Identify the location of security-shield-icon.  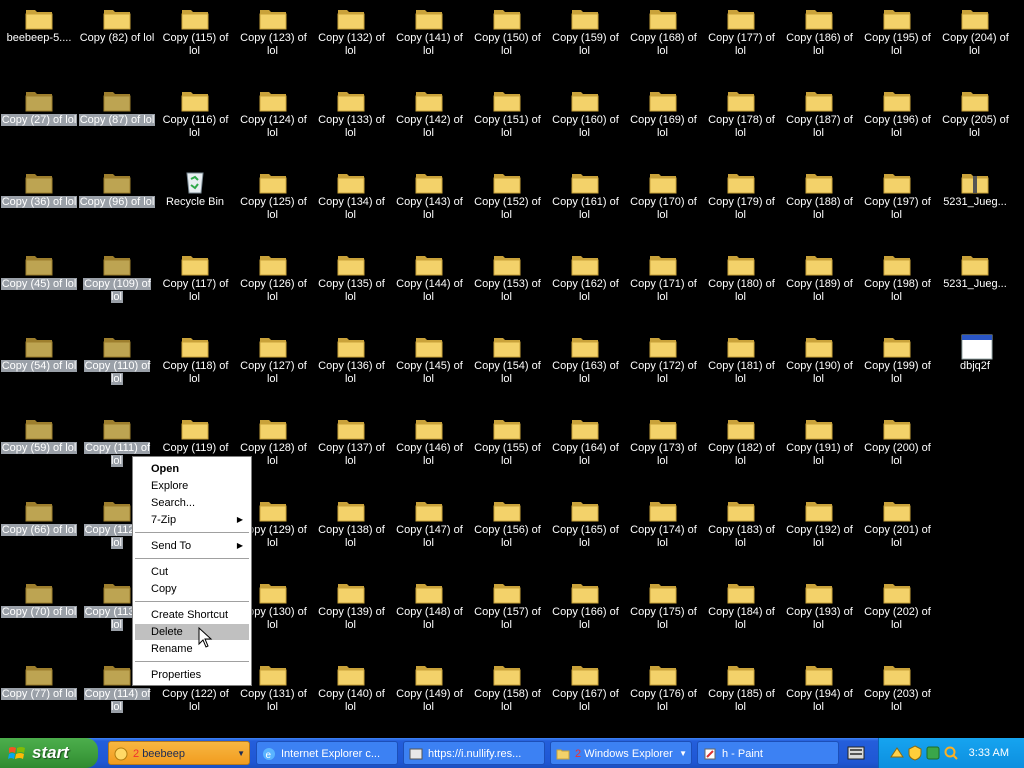
(915, 753).